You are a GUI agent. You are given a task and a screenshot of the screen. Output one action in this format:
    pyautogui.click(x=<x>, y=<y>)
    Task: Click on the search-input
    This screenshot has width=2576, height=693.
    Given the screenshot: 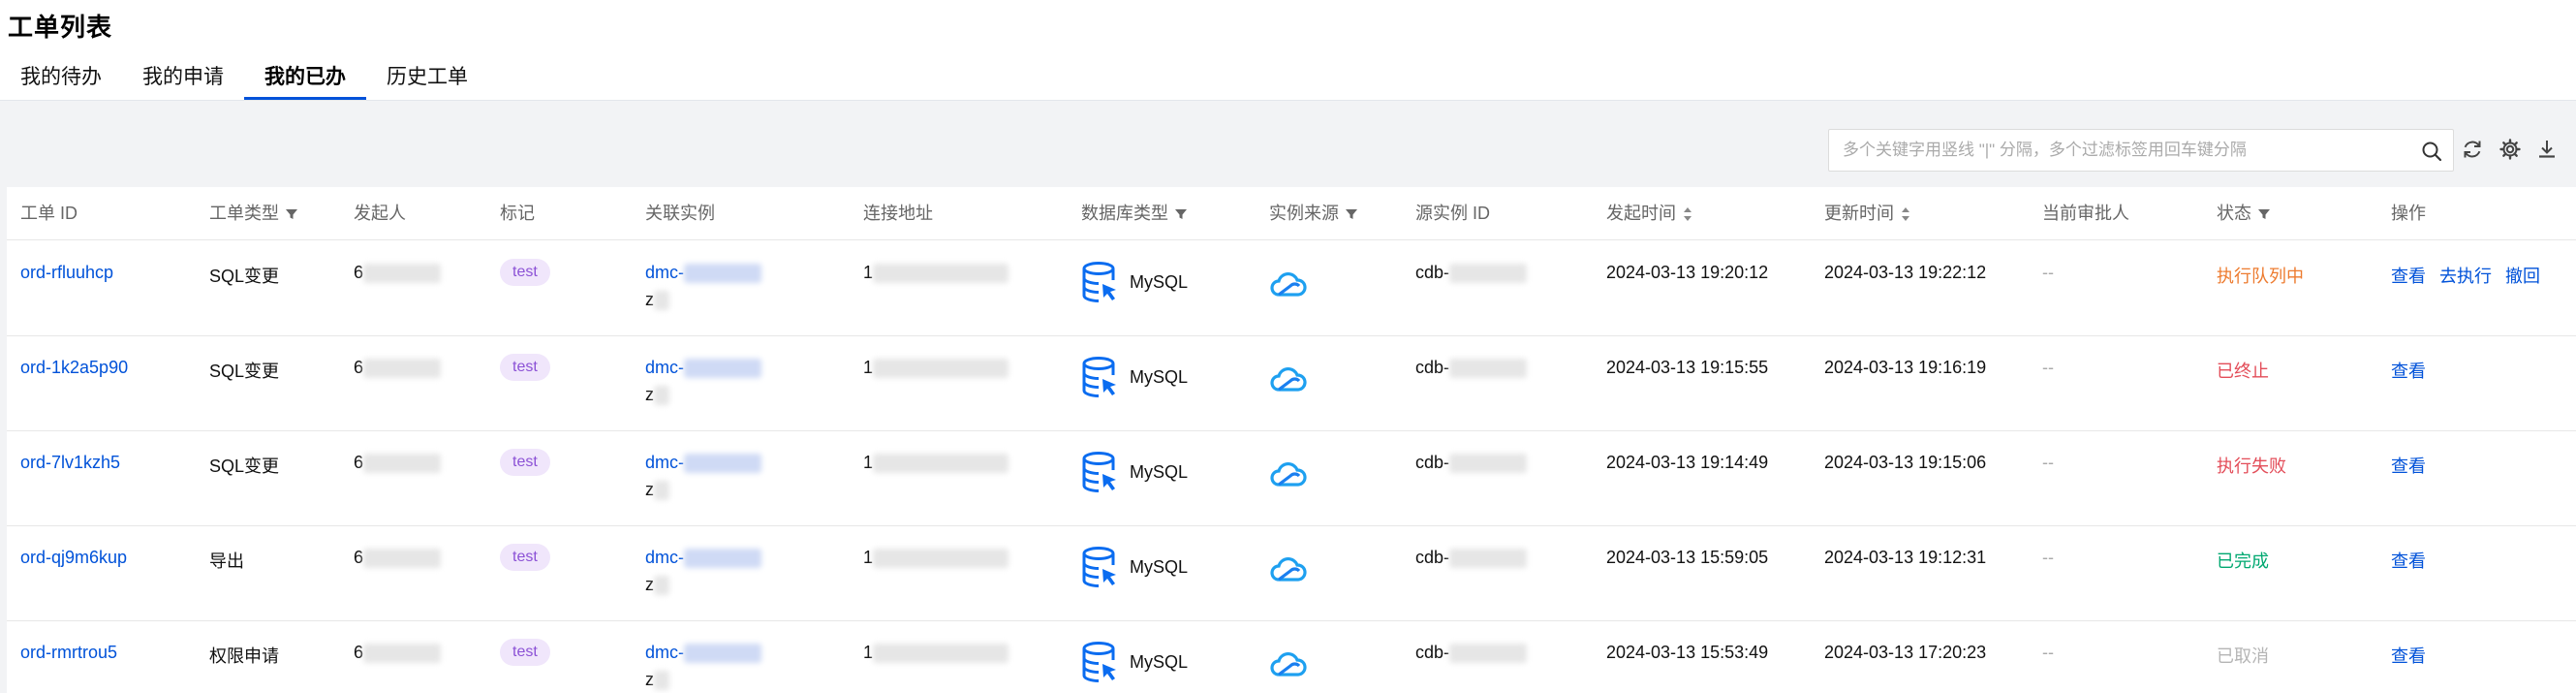 What is the action you would take?
    pyautogui.click(x=2124, y=151)
    